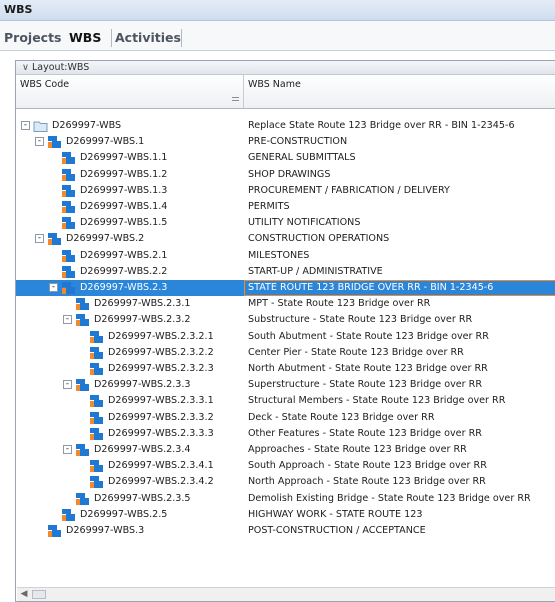 This screenshot has width=555, height=602. Describe the element at coordinates (339, 303) in the screenshot. I see `wbs-name-cell: MPT - State Route 123 Bridge over RR` at that location.